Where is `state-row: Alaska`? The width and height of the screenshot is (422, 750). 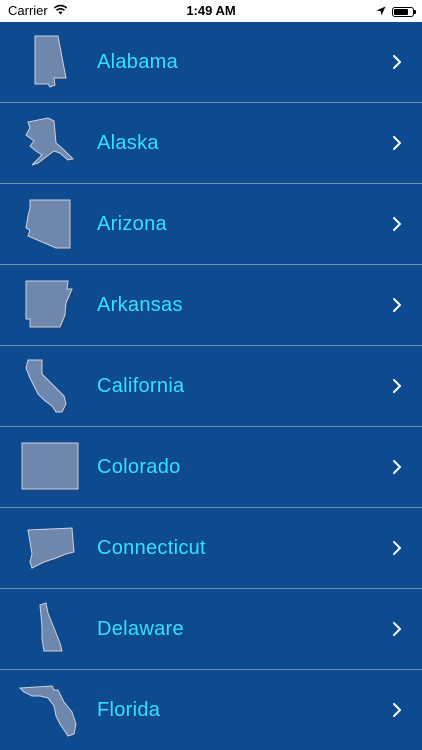
state-row: Alaska is located at coordinates (211, 143).